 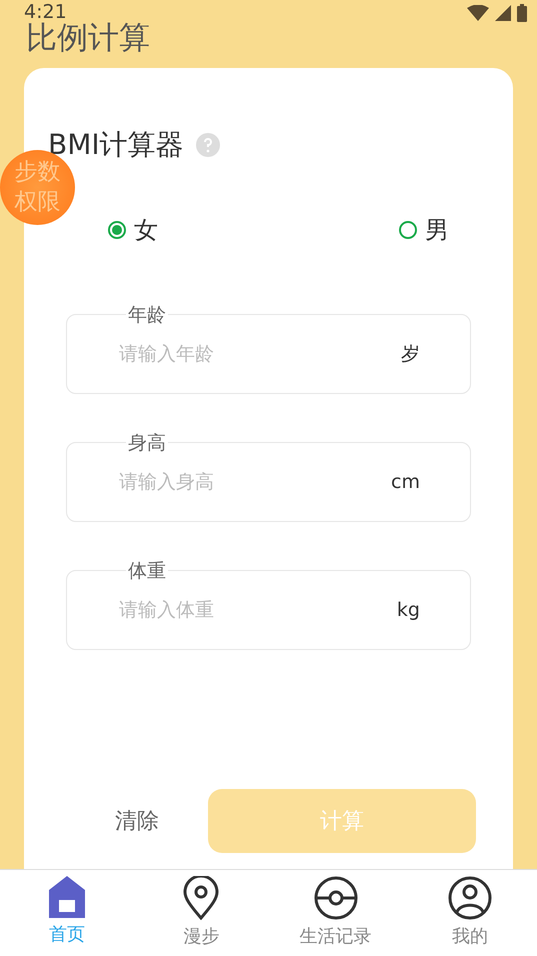 What do you see at coordinates (88, 38) in the screenshot?
I see `page-title: 比例计算` at bounding box center [88, 38].